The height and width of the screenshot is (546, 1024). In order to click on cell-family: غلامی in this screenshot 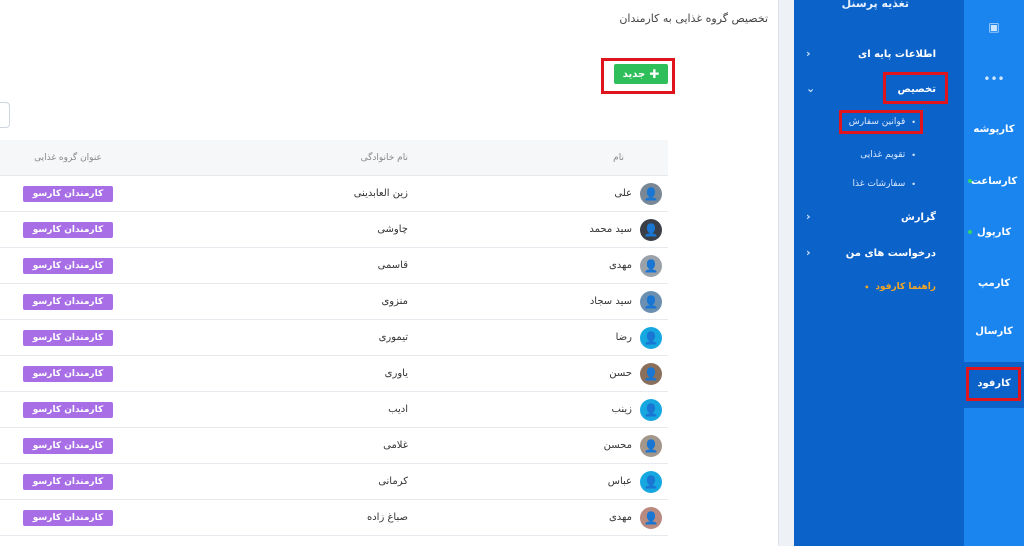, I will do `click(395, 445)`.